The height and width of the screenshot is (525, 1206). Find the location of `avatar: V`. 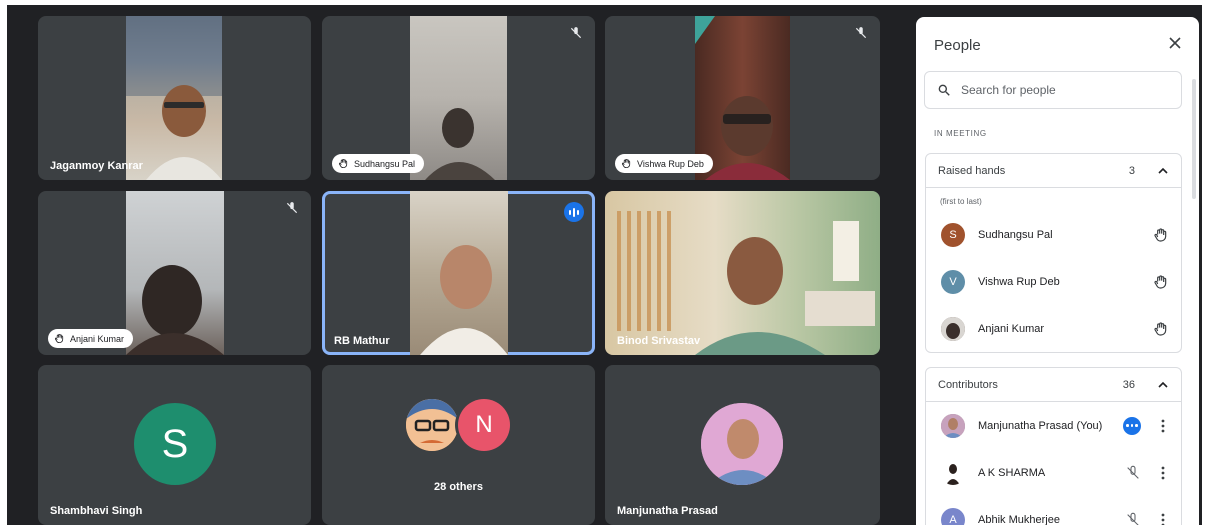

avatar: V is located at coordinates (953, 281).